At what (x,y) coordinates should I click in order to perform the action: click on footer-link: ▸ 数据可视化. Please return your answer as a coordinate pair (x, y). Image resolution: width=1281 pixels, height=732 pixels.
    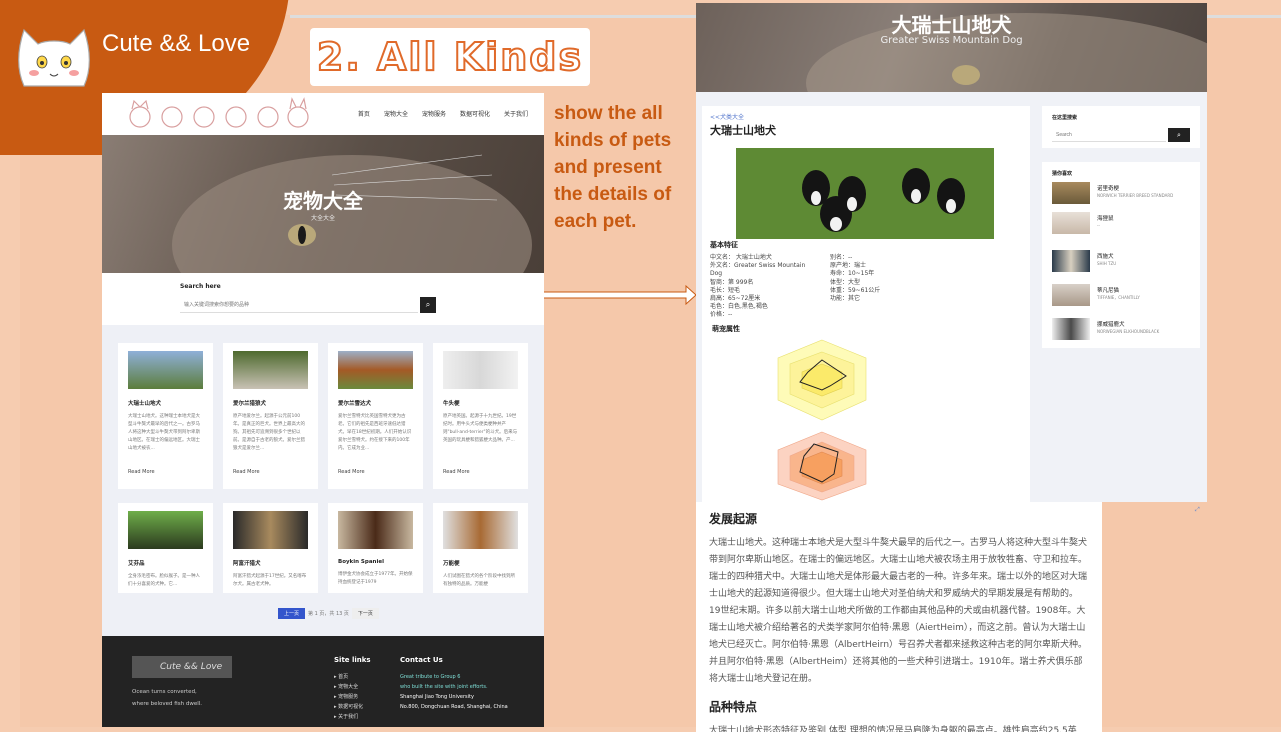
    Looking at the image, I should click on (348, 707).